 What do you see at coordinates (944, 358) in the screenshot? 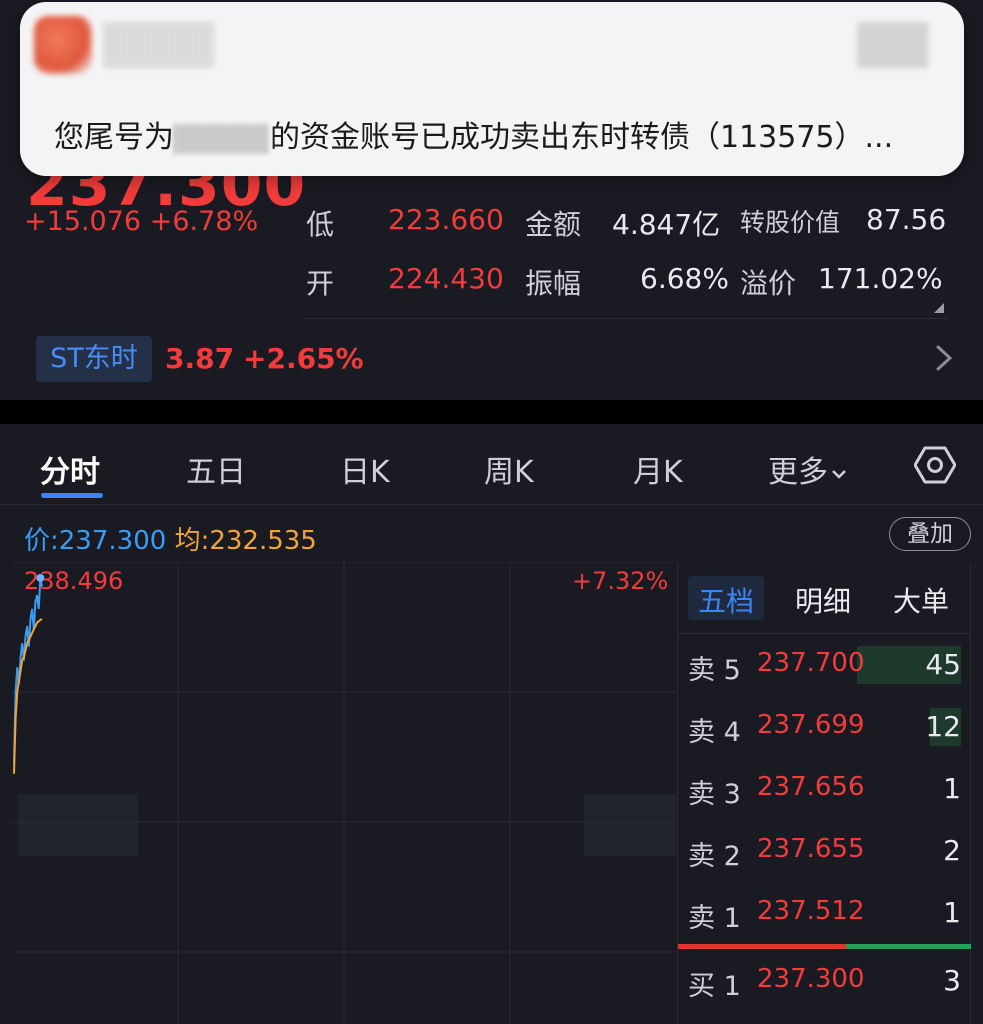
I see `chevron-right-icon` at bounding box center [944, 358].